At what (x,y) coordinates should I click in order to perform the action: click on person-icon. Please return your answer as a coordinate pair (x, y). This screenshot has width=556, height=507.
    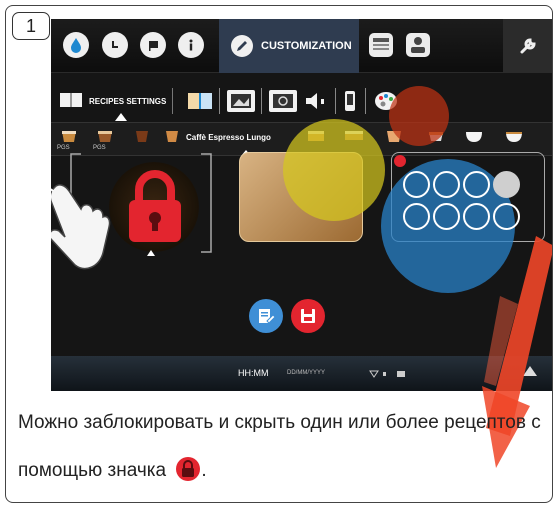
    Looking at the image, I should click on (418, 45).